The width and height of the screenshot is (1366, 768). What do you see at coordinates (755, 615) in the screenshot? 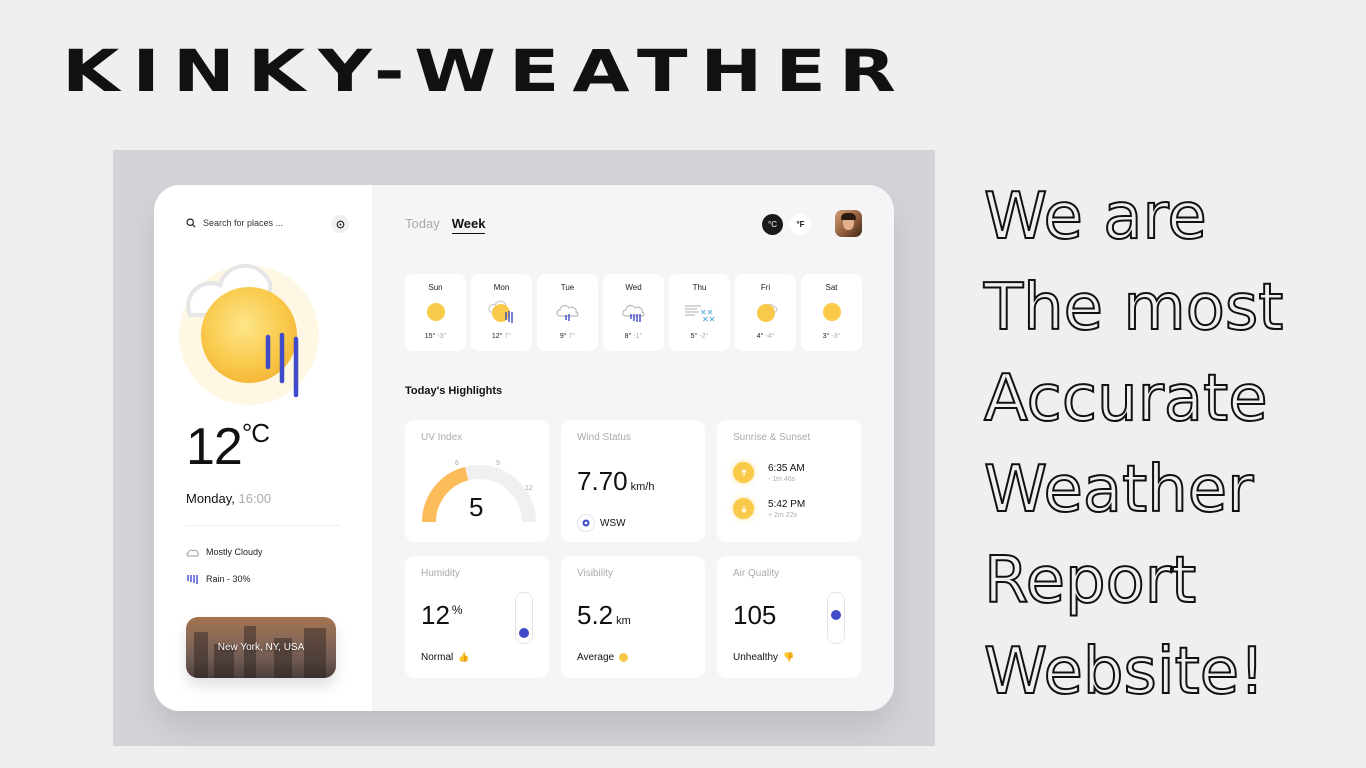
I see `air-quality-value: 105` at bounding box center [755, 615].